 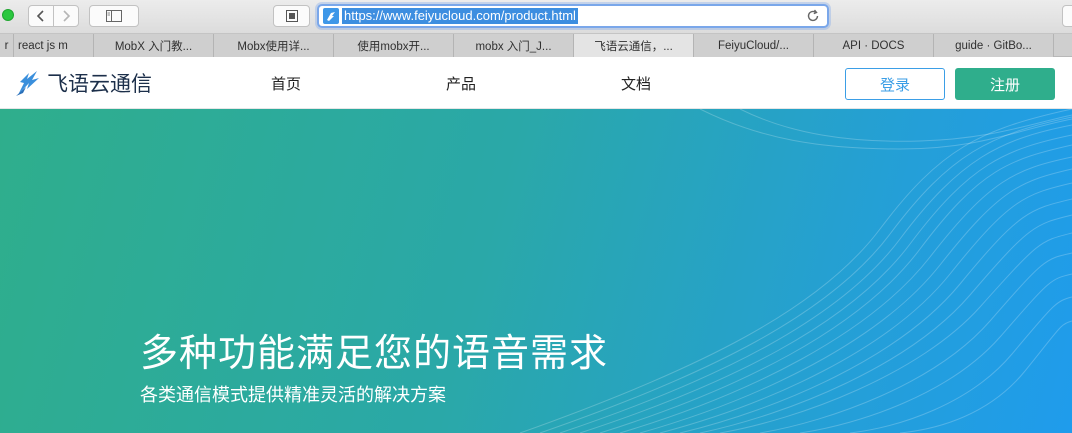 I want to click on nav-docs: 文档, so click(x=636, y=83).